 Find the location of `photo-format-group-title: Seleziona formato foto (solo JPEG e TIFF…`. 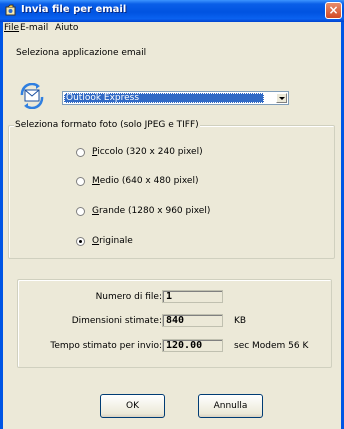

photo-format-group-title: Seleziona formato foto (solo JPEG e TIFF… is located at coordinates (107, 125).